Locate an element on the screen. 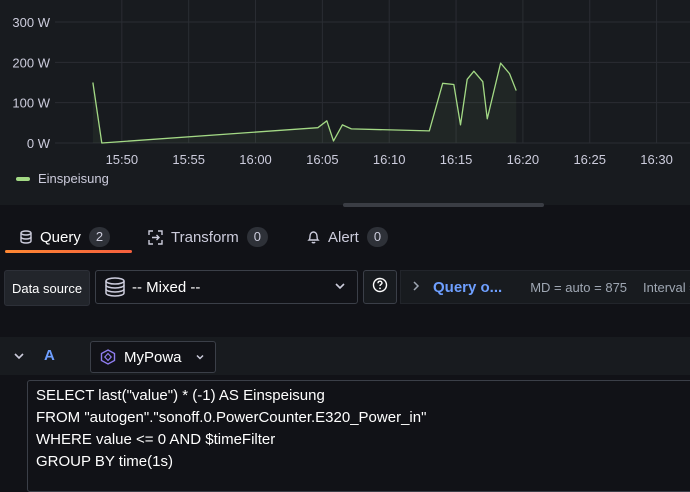 The height and width of the screenshot is (492, 690). x-tick-label: 15:55 is located at coordinates (188, 159).